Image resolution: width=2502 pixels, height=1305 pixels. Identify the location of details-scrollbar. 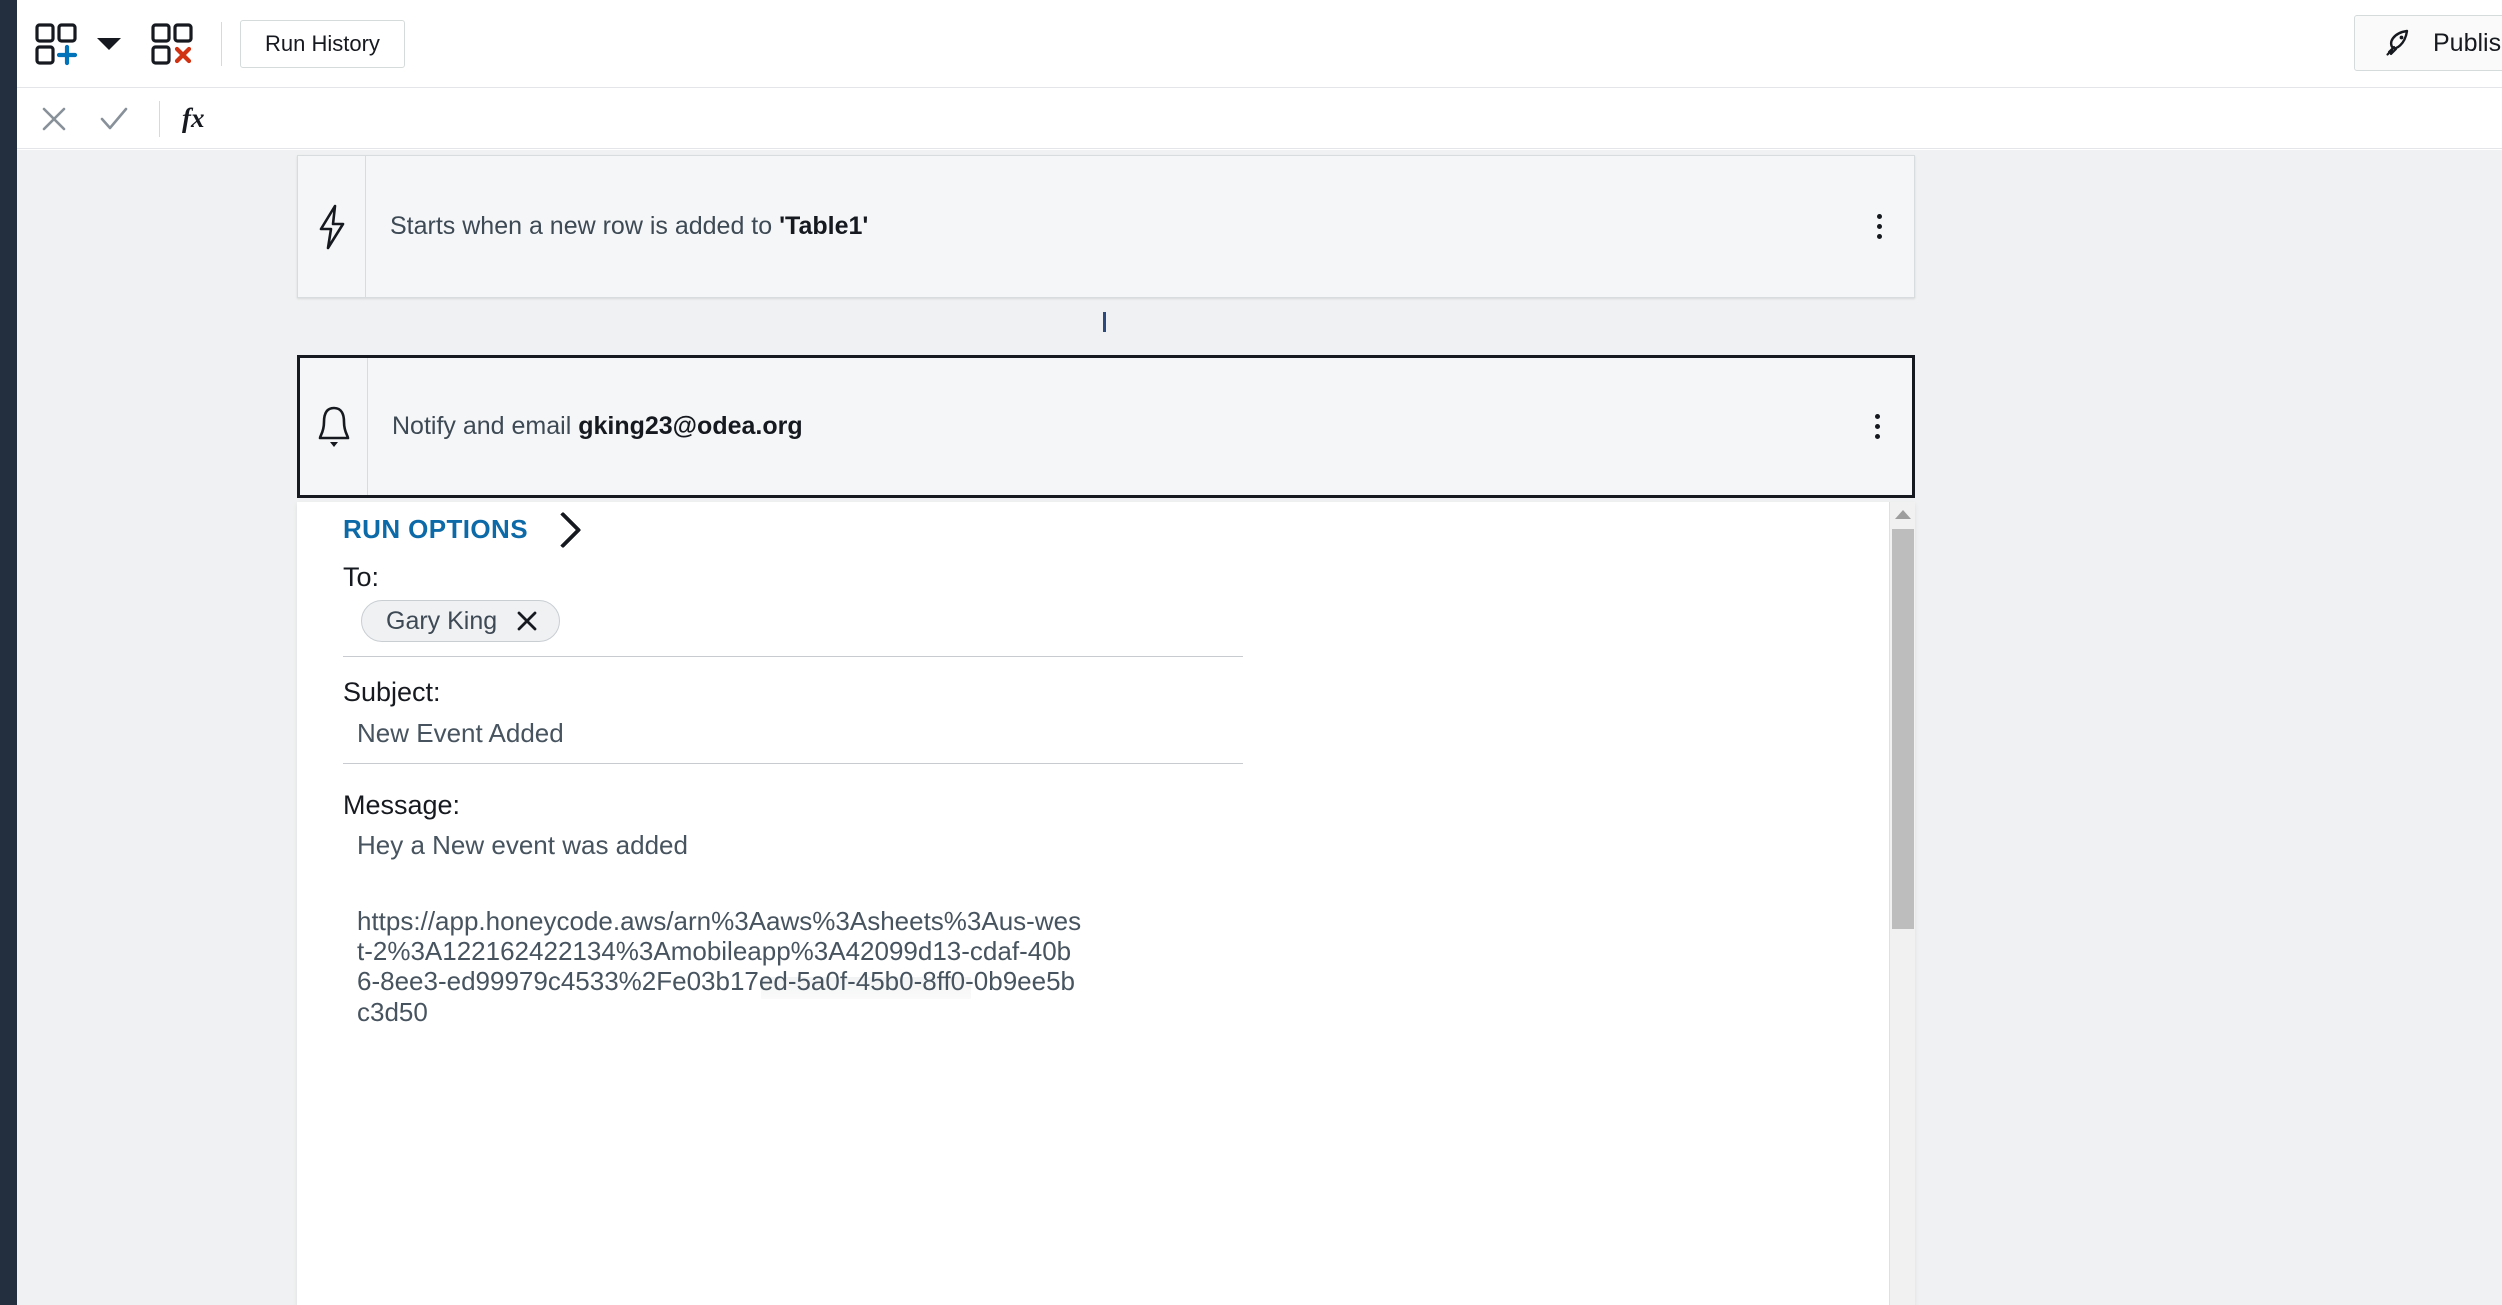
(1902, 903).